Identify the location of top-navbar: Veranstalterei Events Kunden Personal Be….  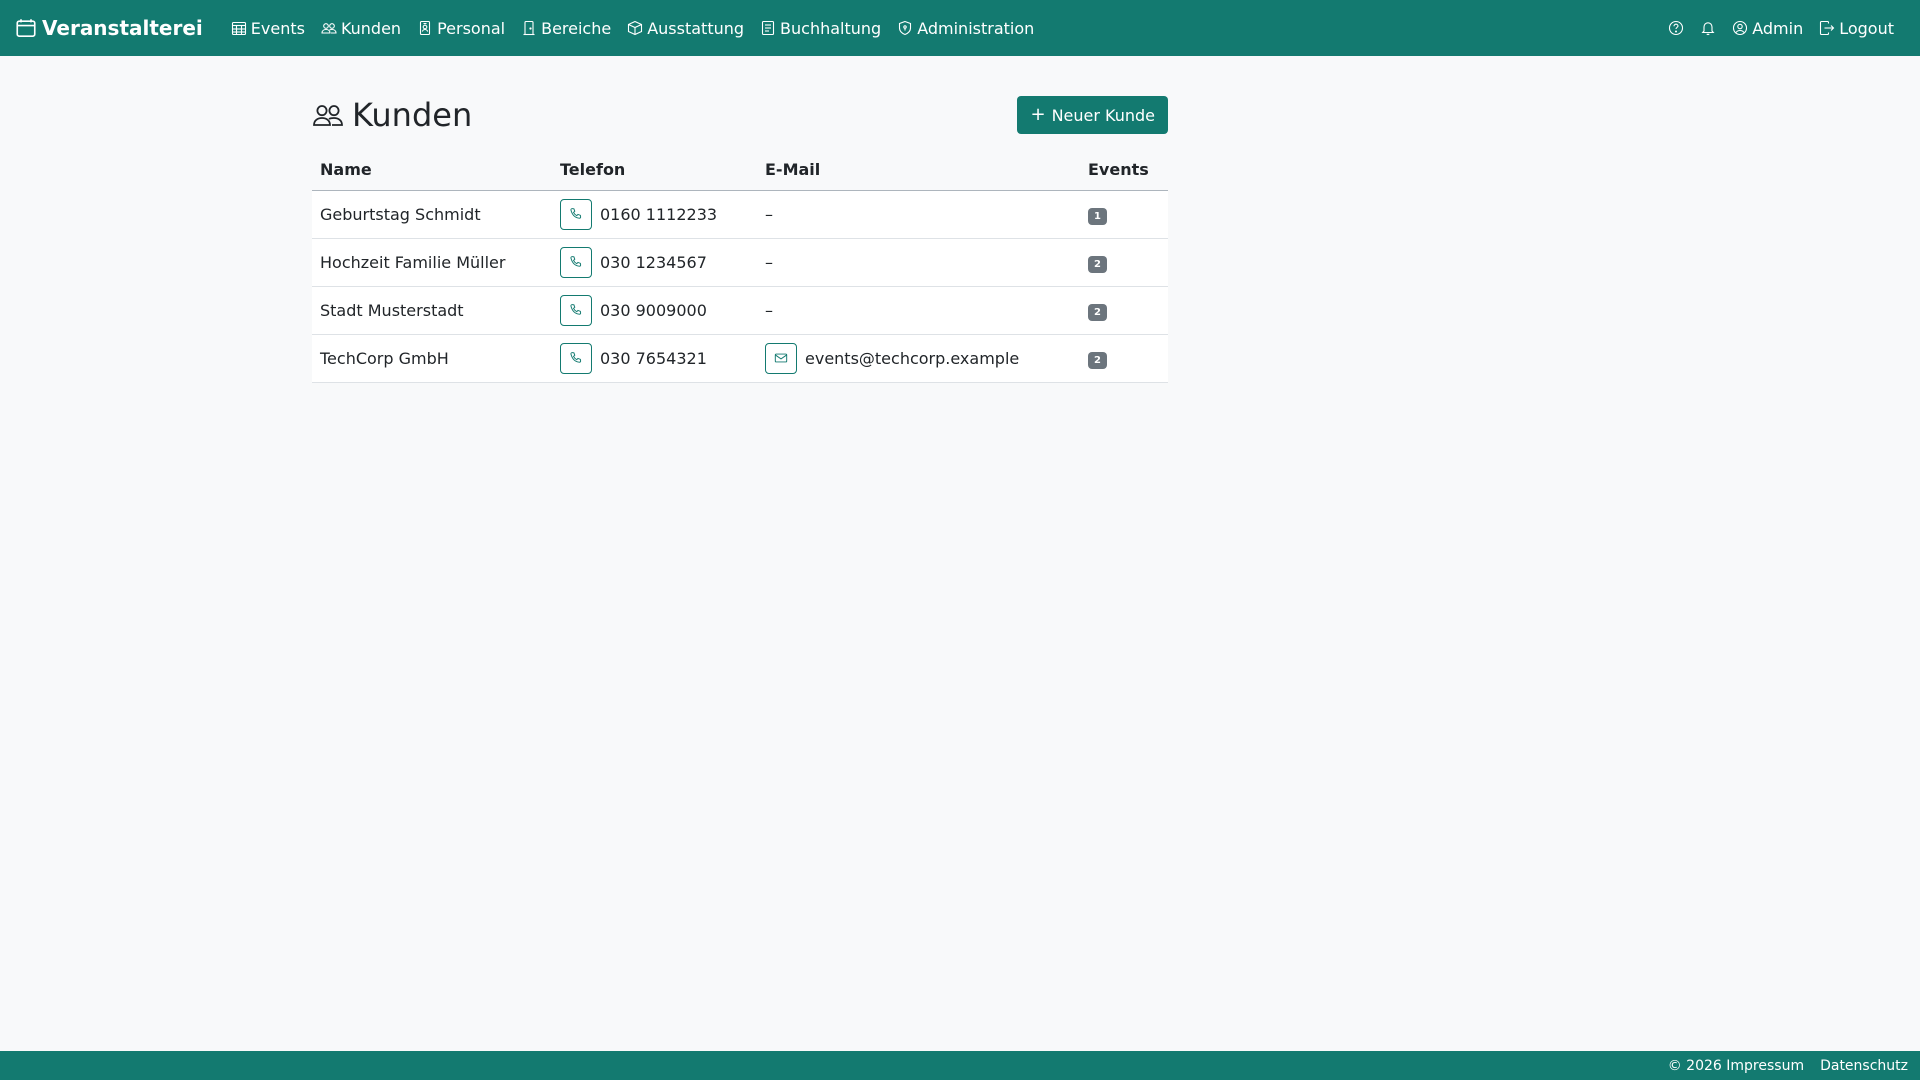
(960, 28).